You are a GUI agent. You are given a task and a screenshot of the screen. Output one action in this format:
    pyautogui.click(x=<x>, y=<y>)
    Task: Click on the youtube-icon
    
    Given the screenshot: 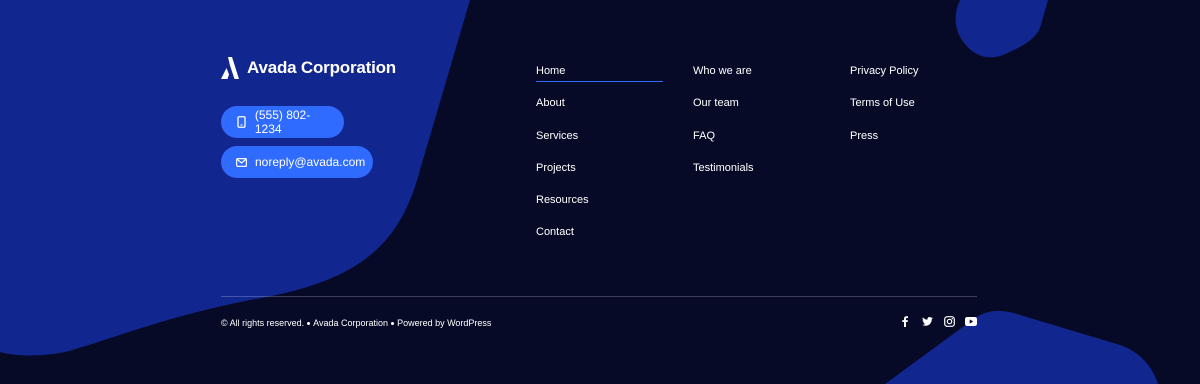 What is the action you would take?
    pyautogui.click(x=971, y=321)
    